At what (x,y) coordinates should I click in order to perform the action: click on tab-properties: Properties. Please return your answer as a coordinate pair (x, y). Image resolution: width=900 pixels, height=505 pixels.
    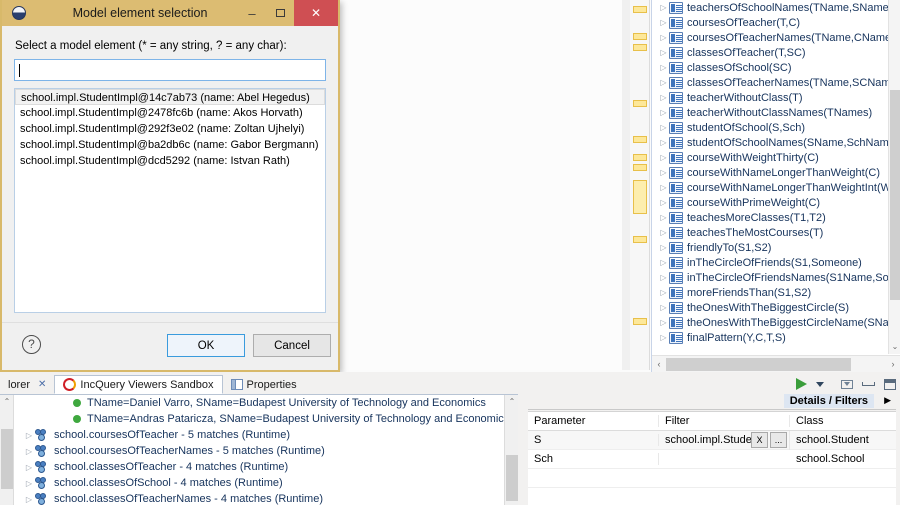
    Looking at the image, I should click on (264, 384).